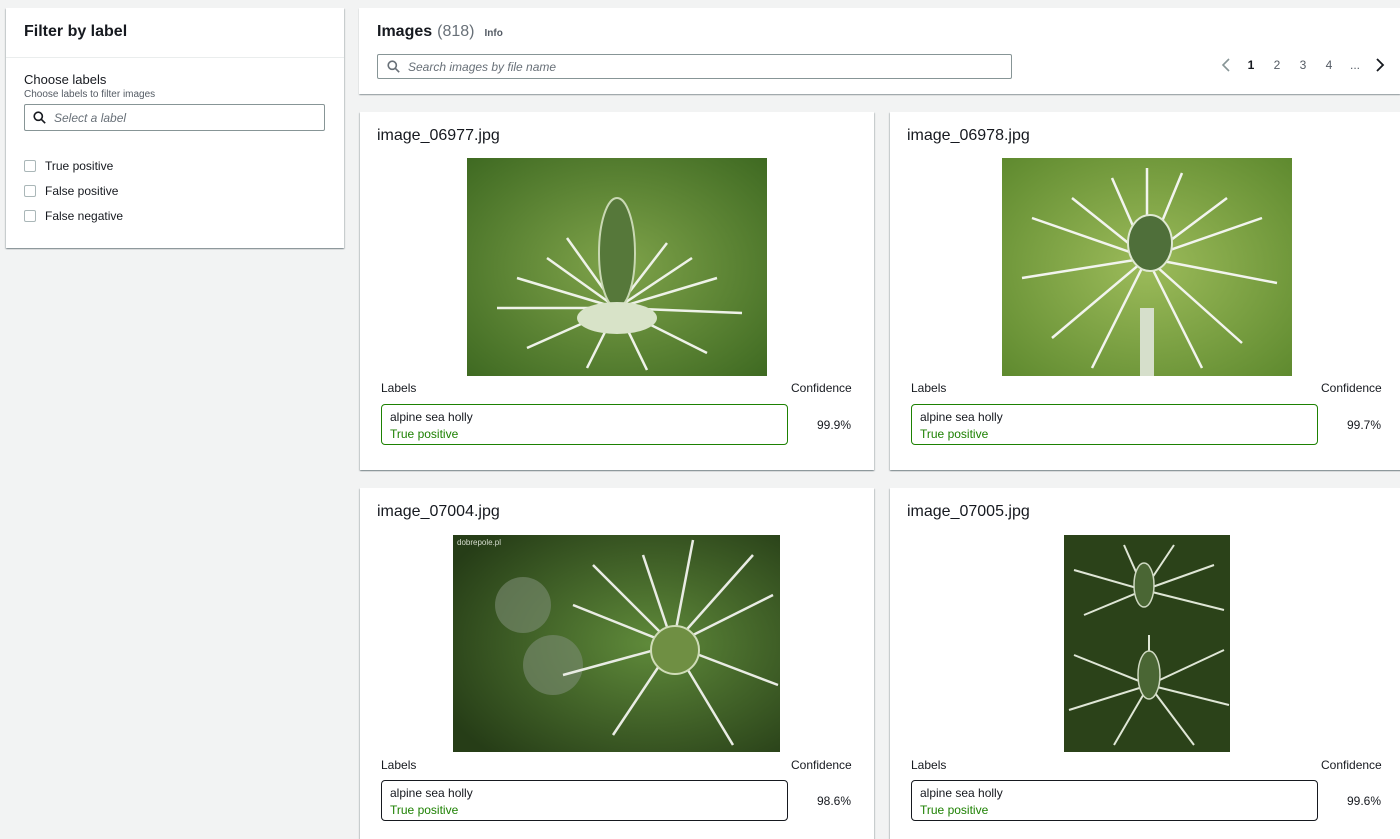 This screenshot has height=839, width=1400. Describe the element at coordinates (1251, 65) in the screenshot. I see `page-1-button: 1` at that location.